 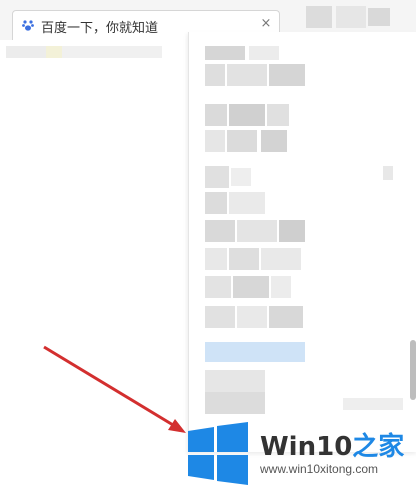 What do you see at coordinates (378, 447) in the screenshot?
I see `brand-suffix: 之家` at bounding box center [378, 447].